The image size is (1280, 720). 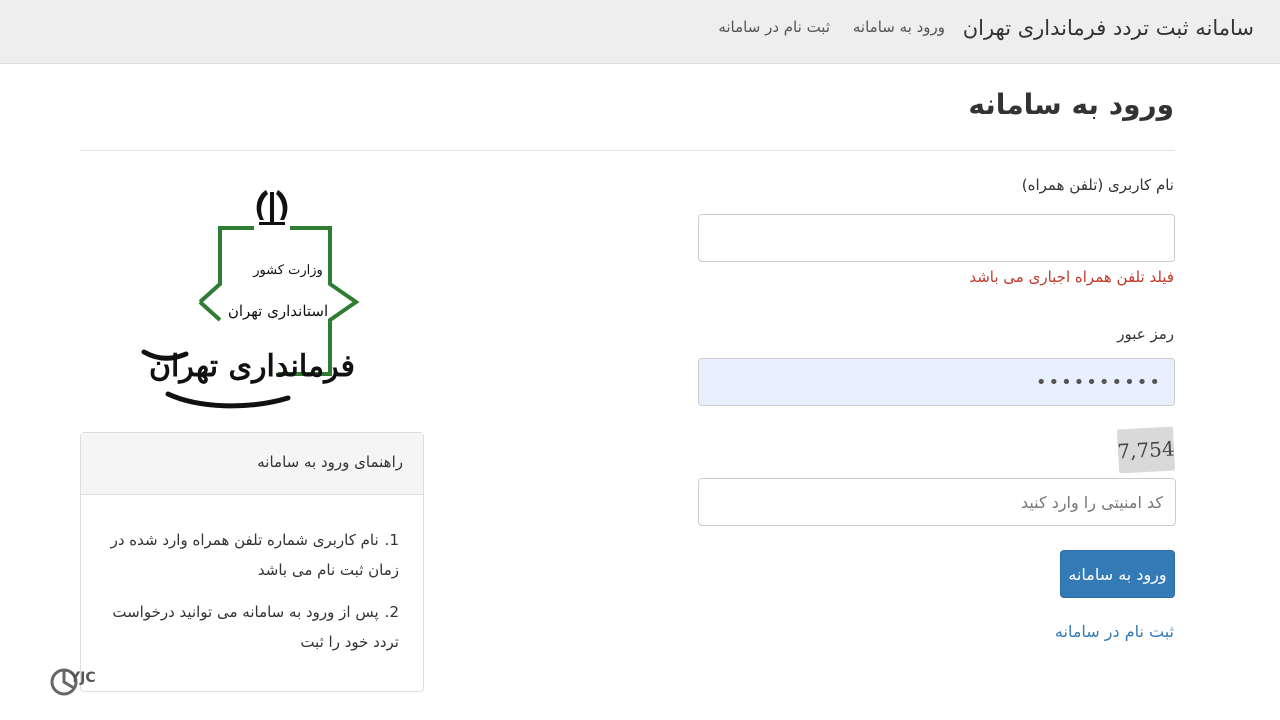 What do you see at coordinates (252, 464) in the screenshot?
I see `guide-panel-header: راهنمای ورود به سامانه` at bounding box center [252, 464].